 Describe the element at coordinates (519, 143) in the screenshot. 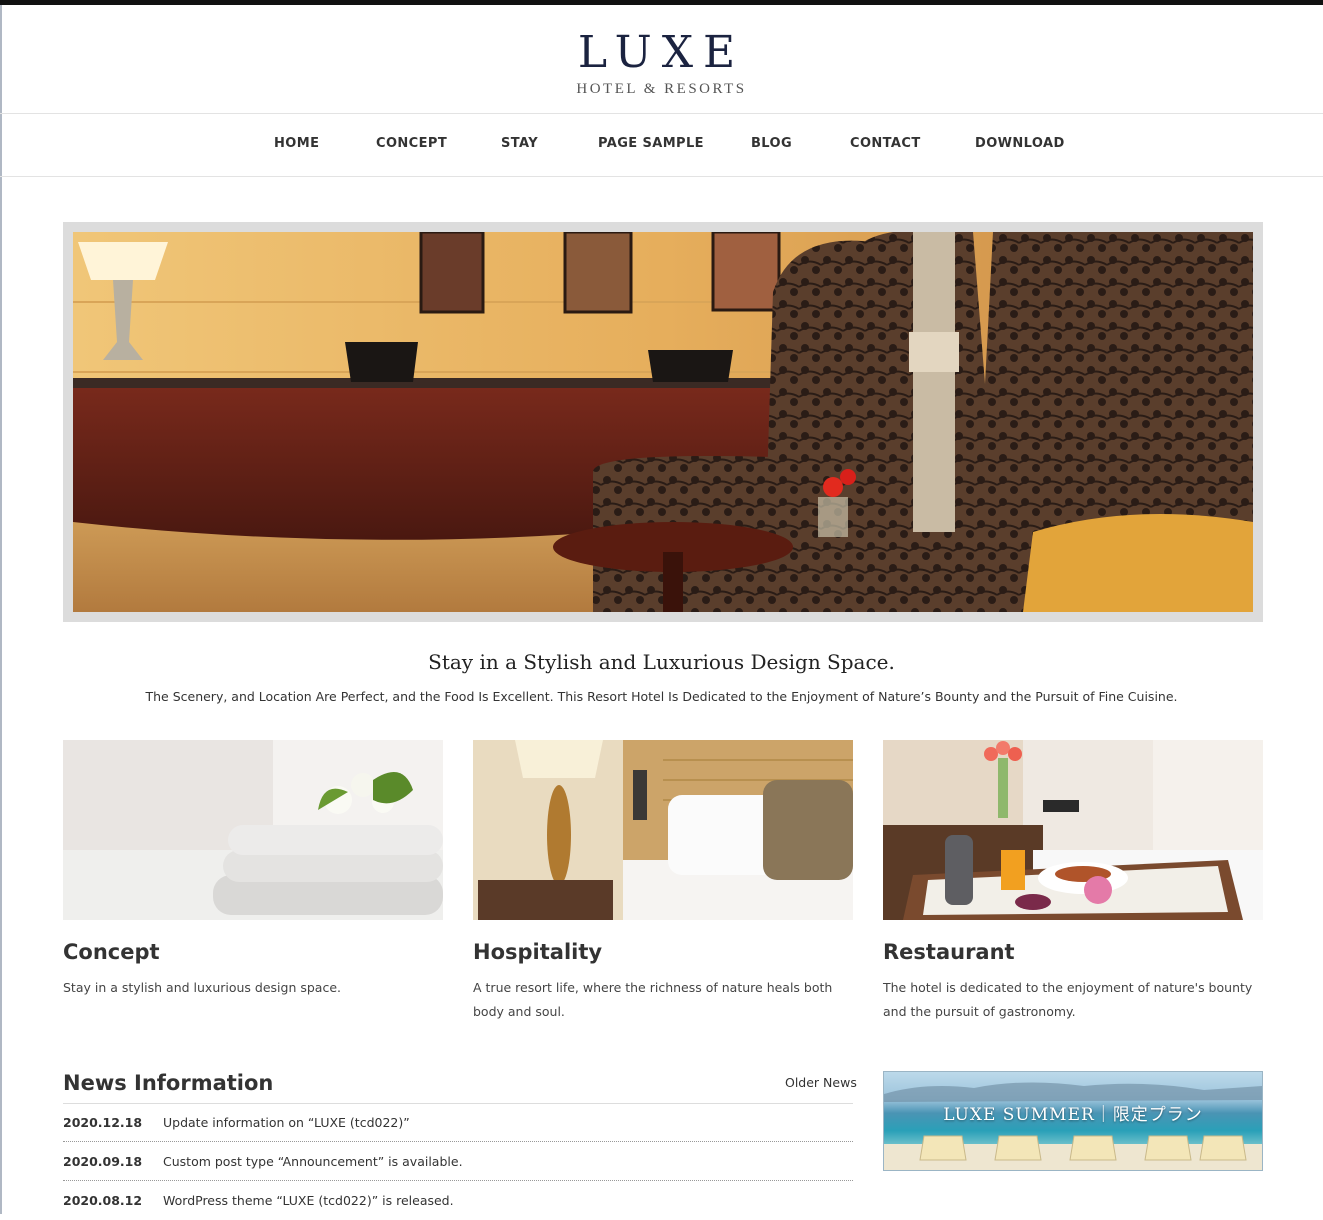

I see `nav-stay: STAY` at that location.